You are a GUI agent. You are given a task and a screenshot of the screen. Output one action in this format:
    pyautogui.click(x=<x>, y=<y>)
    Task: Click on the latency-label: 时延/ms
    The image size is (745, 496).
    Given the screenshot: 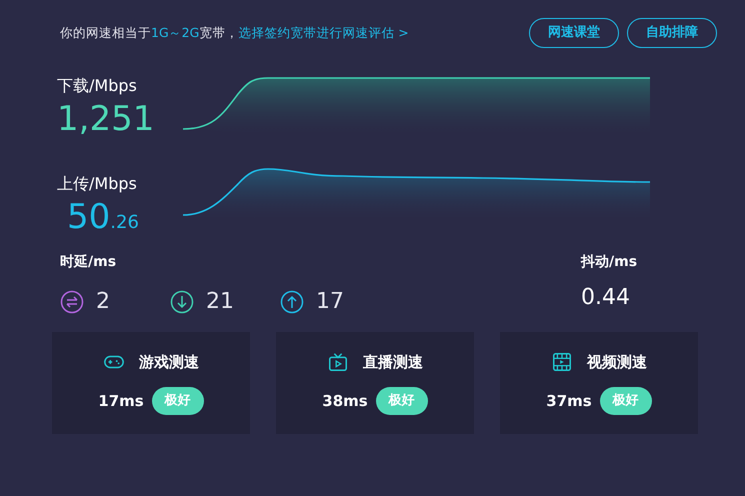 What is the action you would take?
    pyautogui.click(x=88, y=262)
    